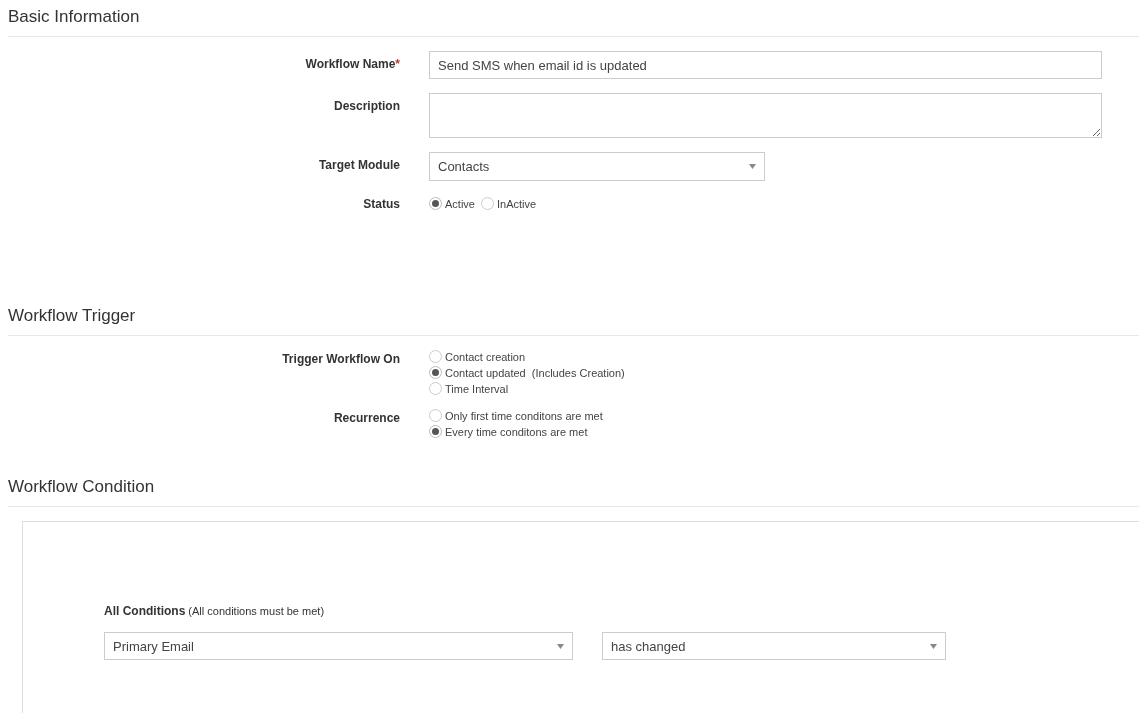 The width and height of the screenshot is (1139, 713). Describe the element at coordinates (765, 115) in the screenshot. I see `textarea-field` at that location.